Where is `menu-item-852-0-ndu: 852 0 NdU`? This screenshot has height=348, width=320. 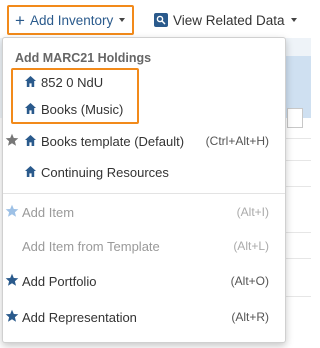 menu-item-852-0-ndu: 852 0 NdU is located at coordinates (144, 82).